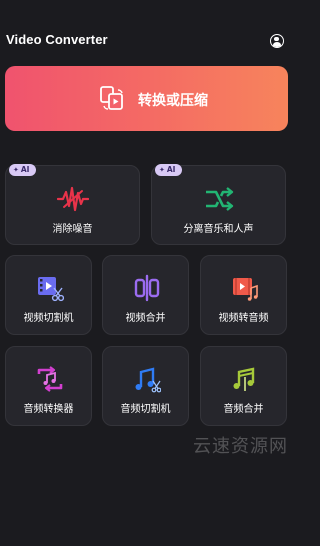 This screenshot has height=546, width=320. Describe the element at coordinates (145, 409) in the screenshot. I see `audio-cutter-label: 音频切割机` at that location.